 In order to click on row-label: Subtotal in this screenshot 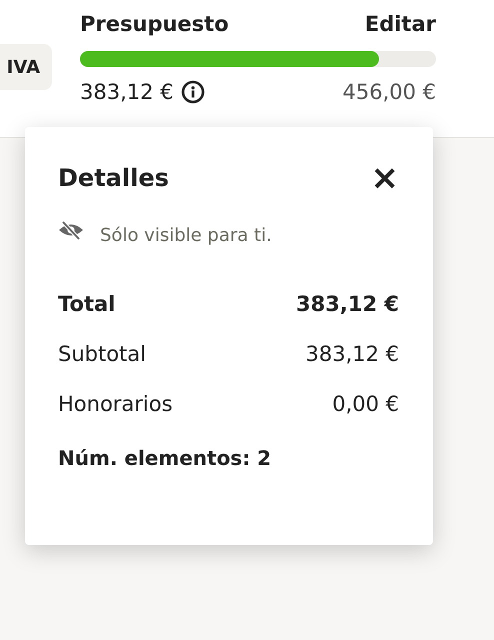, I will do `click(102, 354)`.